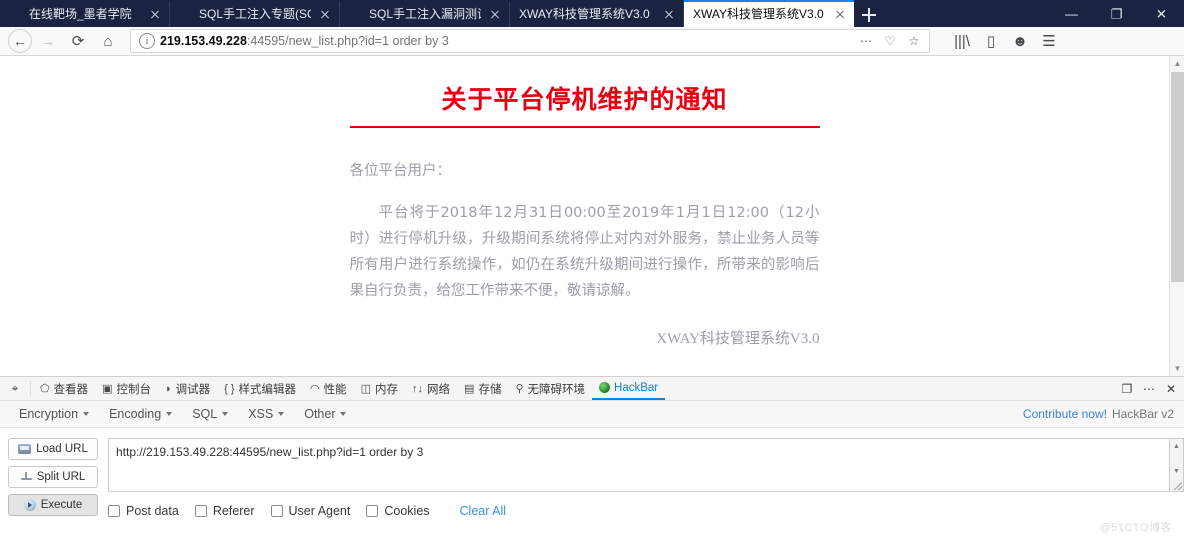  What do you see at coordinates (1178, 486) in the screenshot?
I see `resize-grip-icon` at bounding box center [1178, 486].